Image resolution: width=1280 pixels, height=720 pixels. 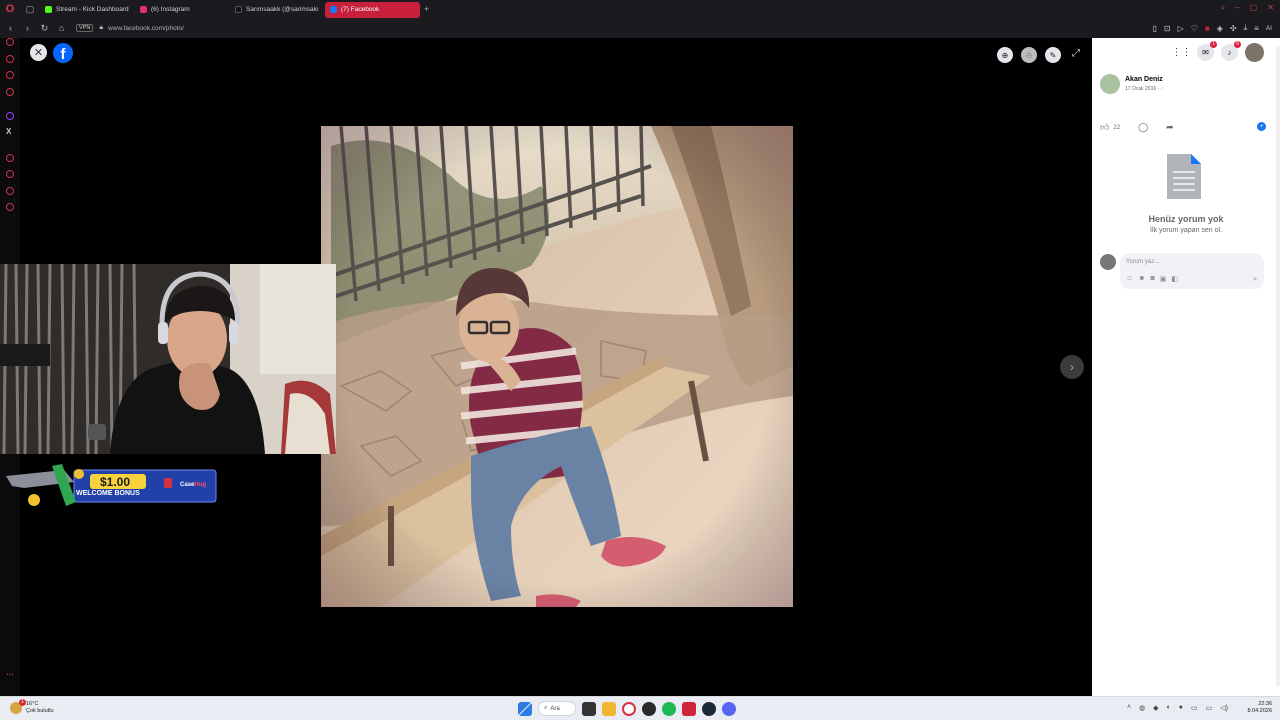 I want to click on forward-icon: ›, so click(x=27, y=28).